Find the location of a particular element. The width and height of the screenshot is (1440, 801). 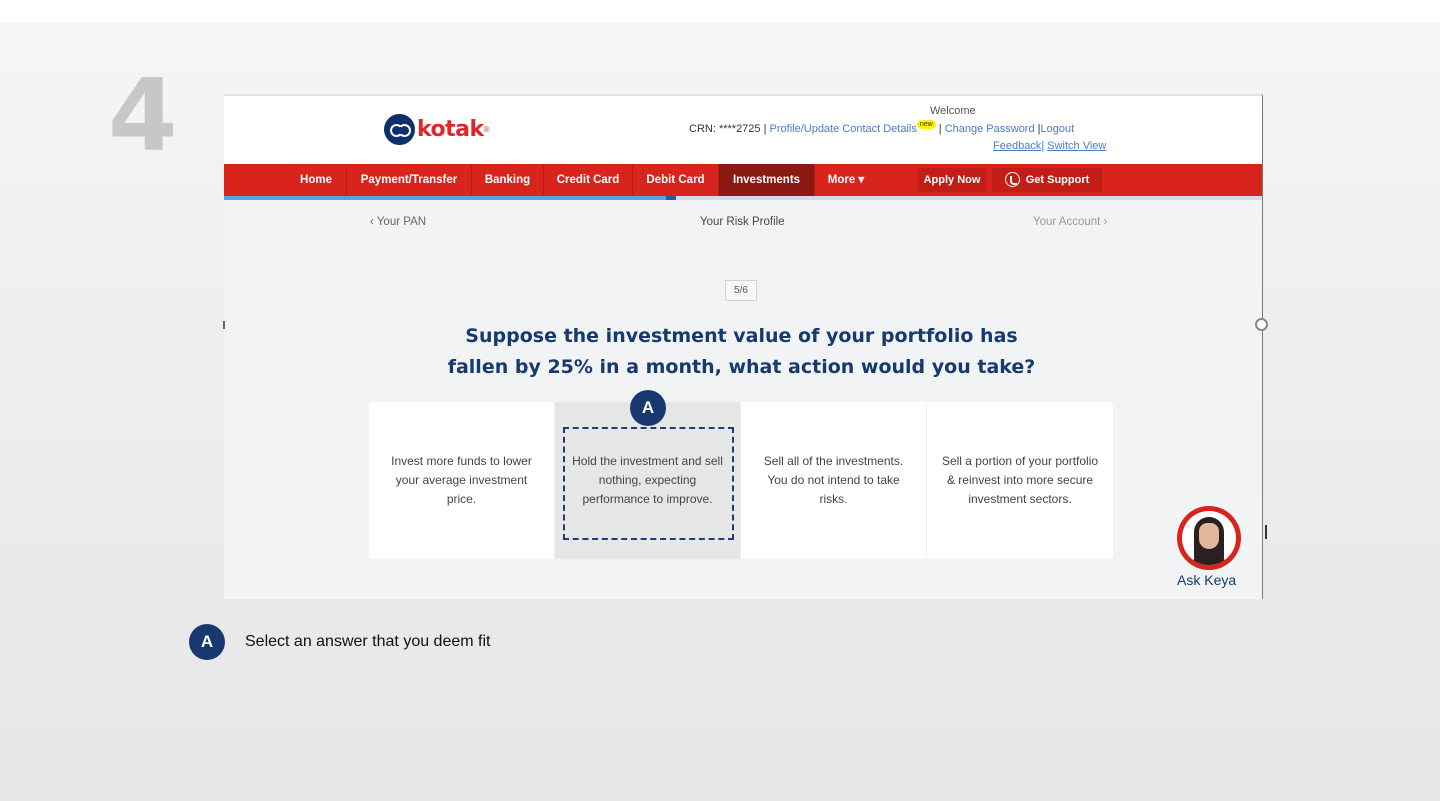

welcome-text: Welcome is located at coordinates (953, 111).